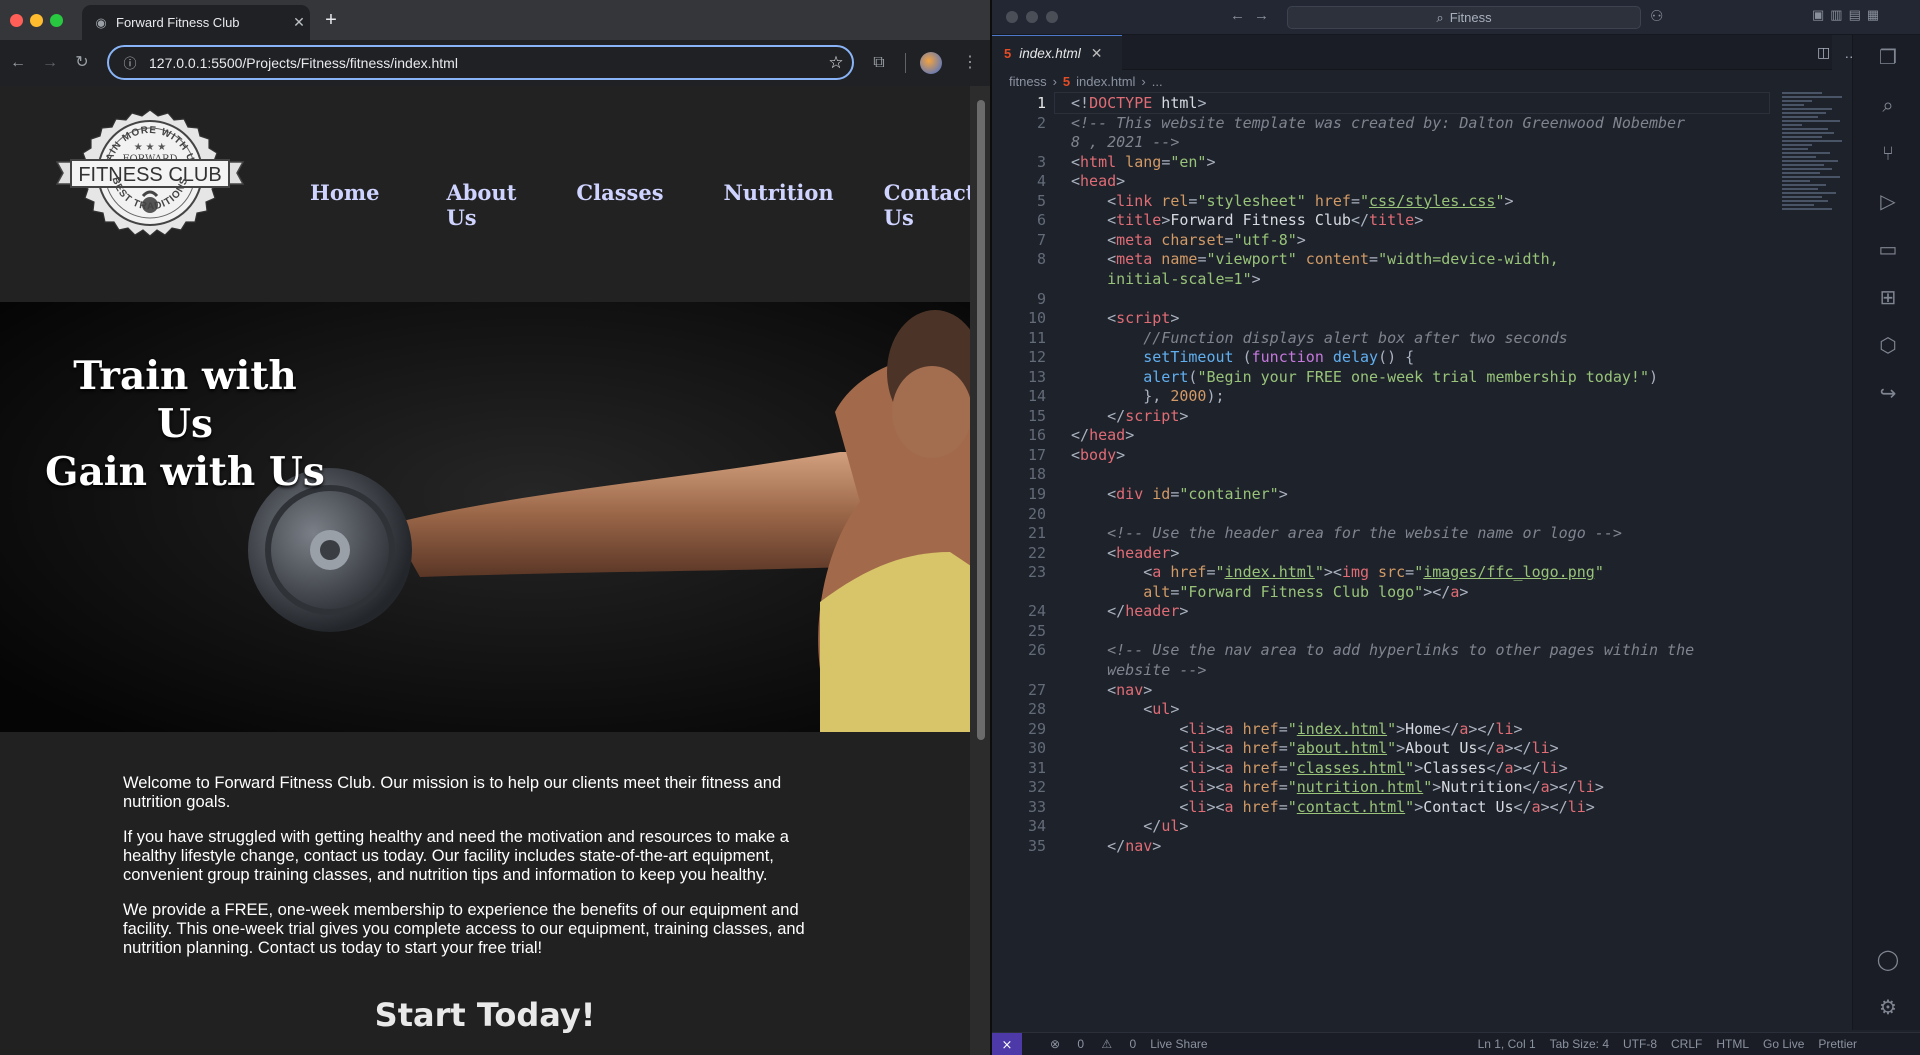 The height and width of the screenshot is (1055, 1920). What do you see at coordinates (1247, 220) in the screenshot?
I see `code-line: <title>Forward Fitness Club</title>` at bounding box center [1247, 220].